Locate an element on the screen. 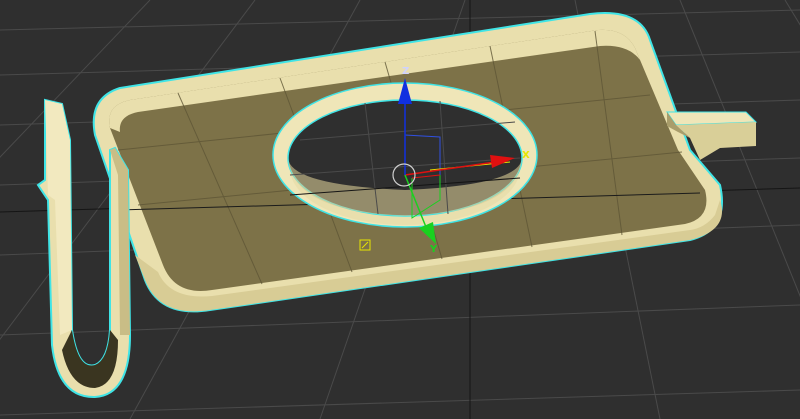 The height and width of the screenshot is (419, 800). x-axis-label: X is located at coordinates (526, 155).